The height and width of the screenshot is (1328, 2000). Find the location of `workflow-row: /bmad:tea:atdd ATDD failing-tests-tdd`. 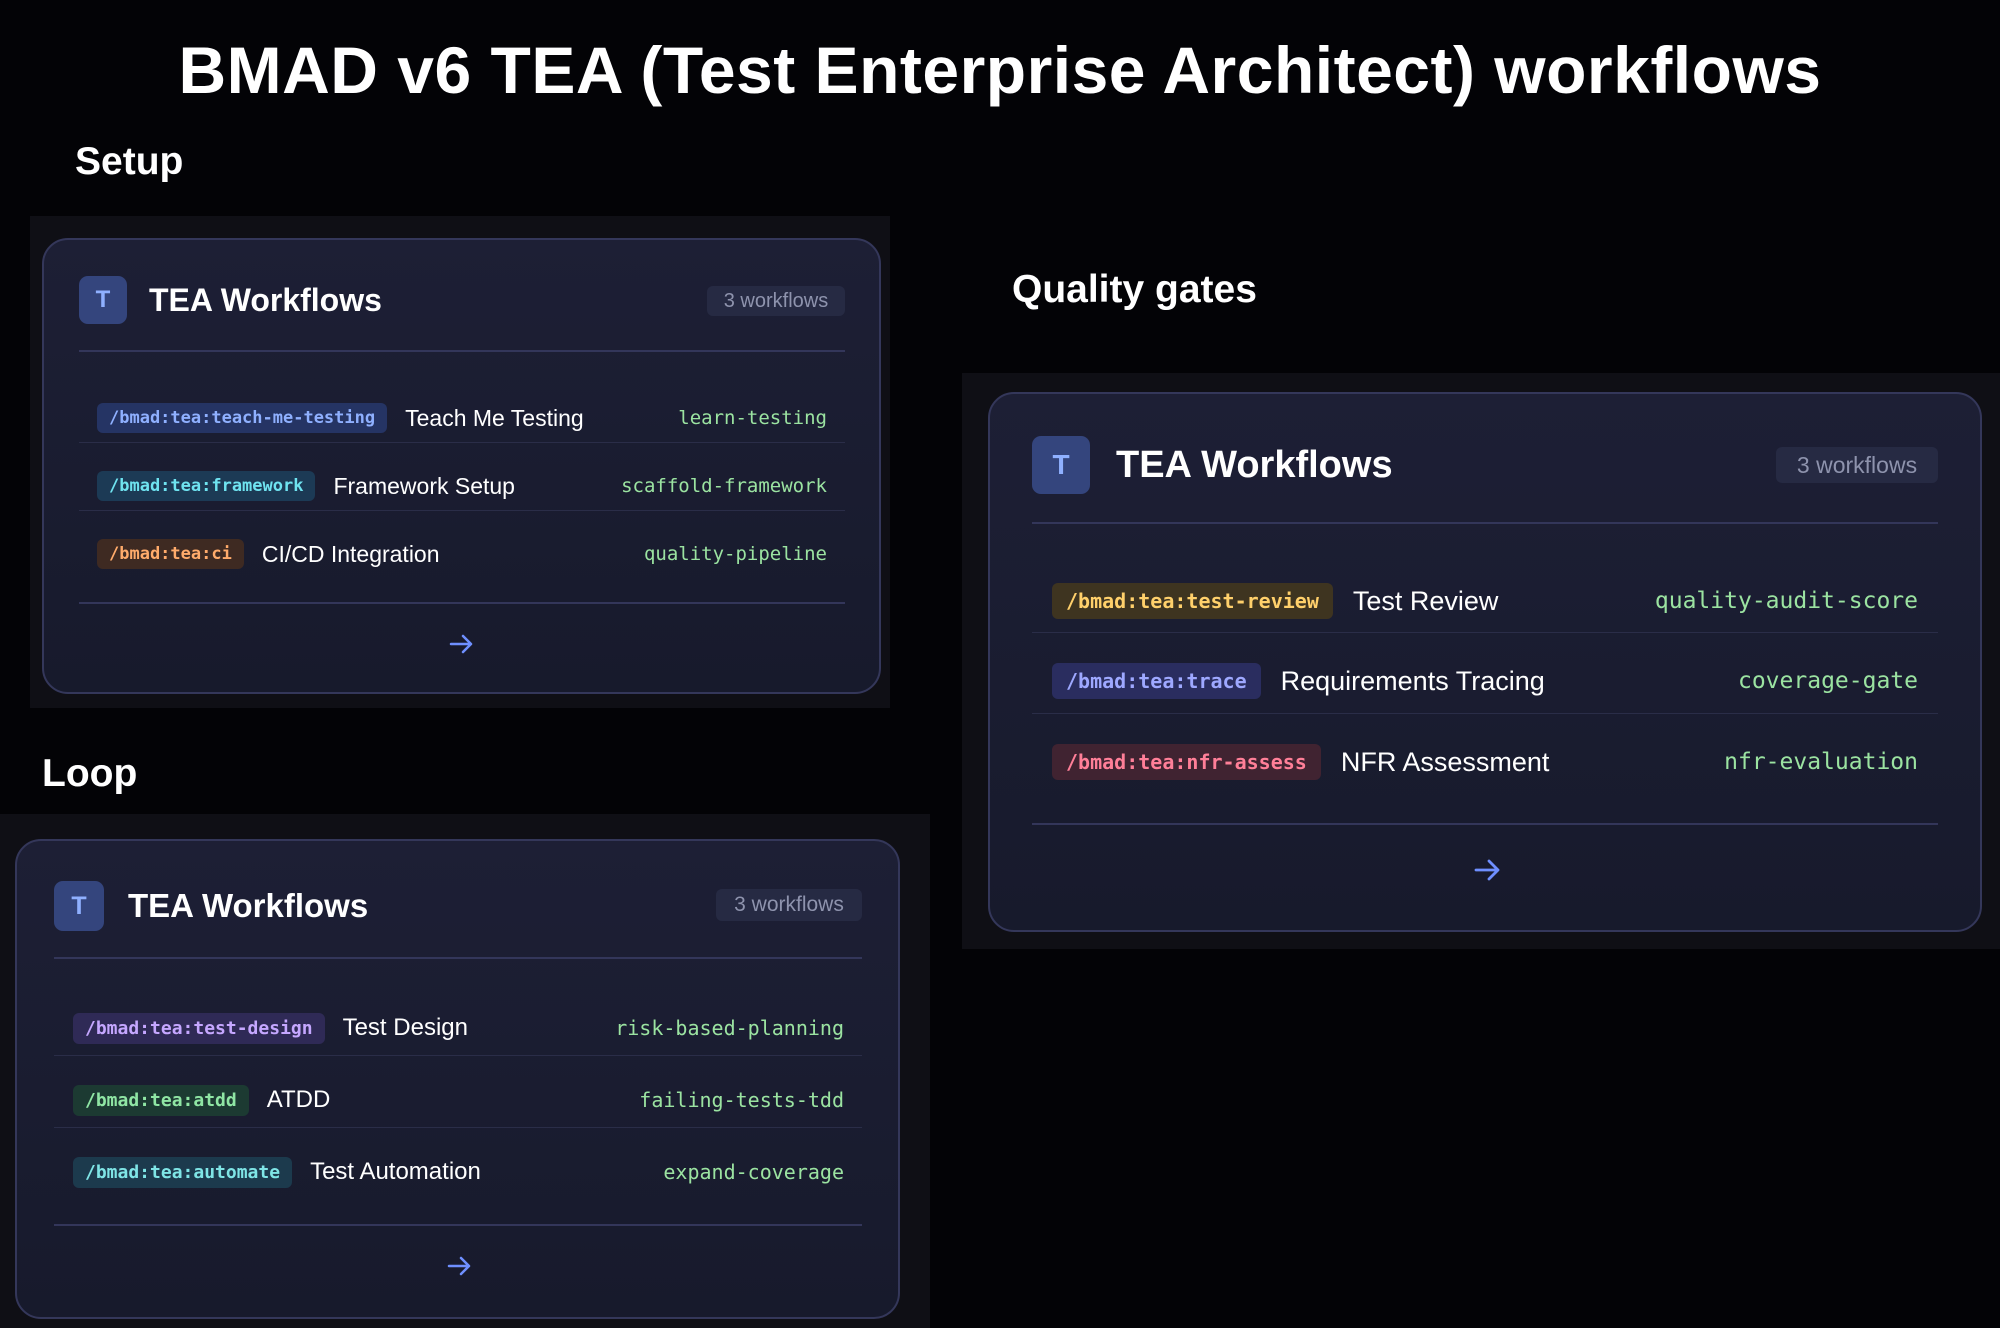

workflow-row: /bmad:tea:atdd ATDD failing-tests-tdd is located at coordinates (458, 1100).